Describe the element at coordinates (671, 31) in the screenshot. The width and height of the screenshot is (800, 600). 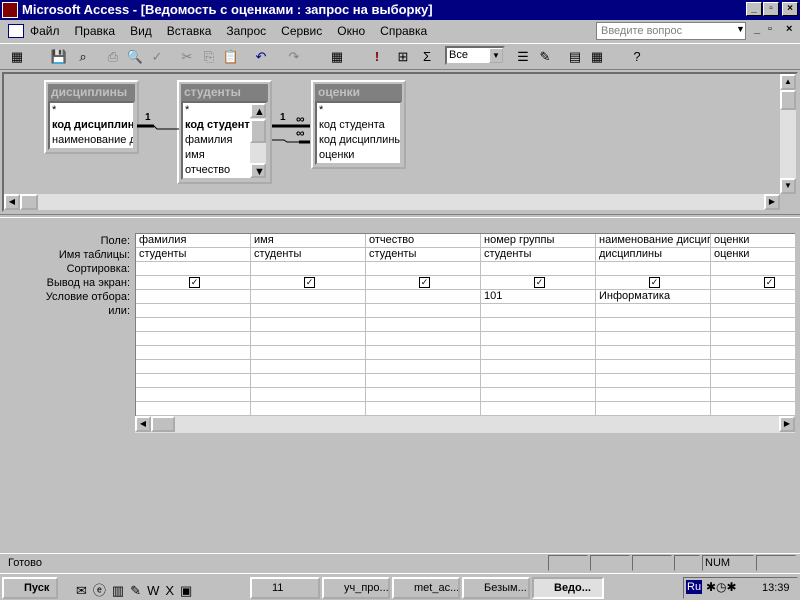
I see `help-search-input: Введите вопрос` at that location.